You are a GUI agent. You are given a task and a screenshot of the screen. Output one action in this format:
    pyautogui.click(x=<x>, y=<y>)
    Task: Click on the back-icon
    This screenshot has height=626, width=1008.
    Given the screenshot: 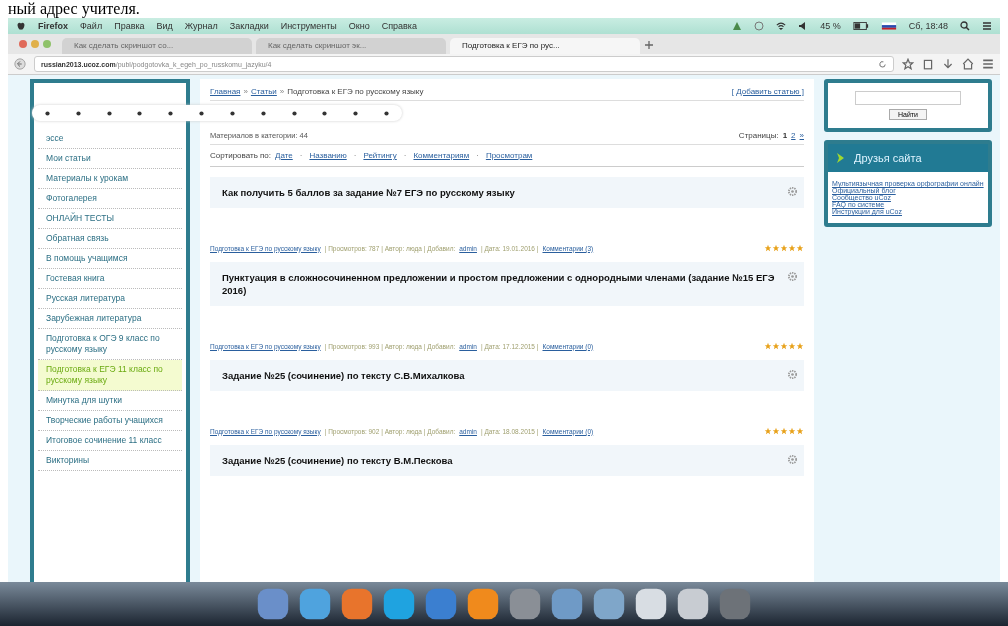 What is the action you would take?
    pyautogui.click(x=20, y=64)
    